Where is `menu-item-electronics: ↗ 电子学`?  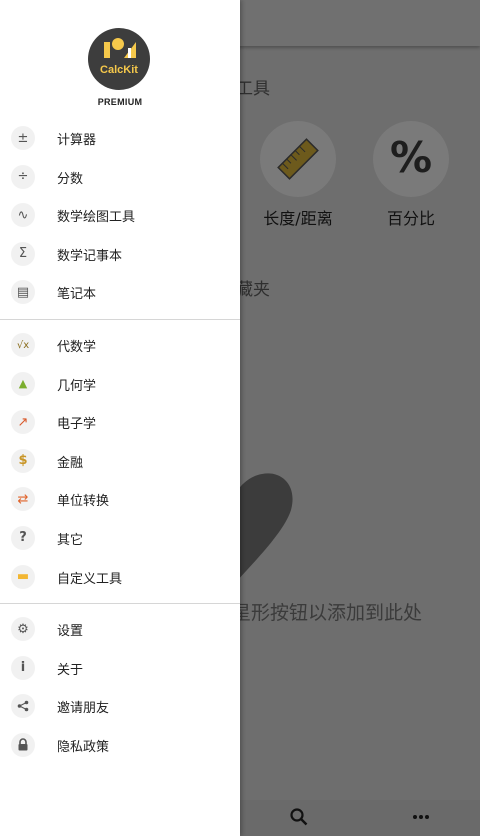
menu-item-electronics: ↗ 电子学 is located at coordinates (120, 422).